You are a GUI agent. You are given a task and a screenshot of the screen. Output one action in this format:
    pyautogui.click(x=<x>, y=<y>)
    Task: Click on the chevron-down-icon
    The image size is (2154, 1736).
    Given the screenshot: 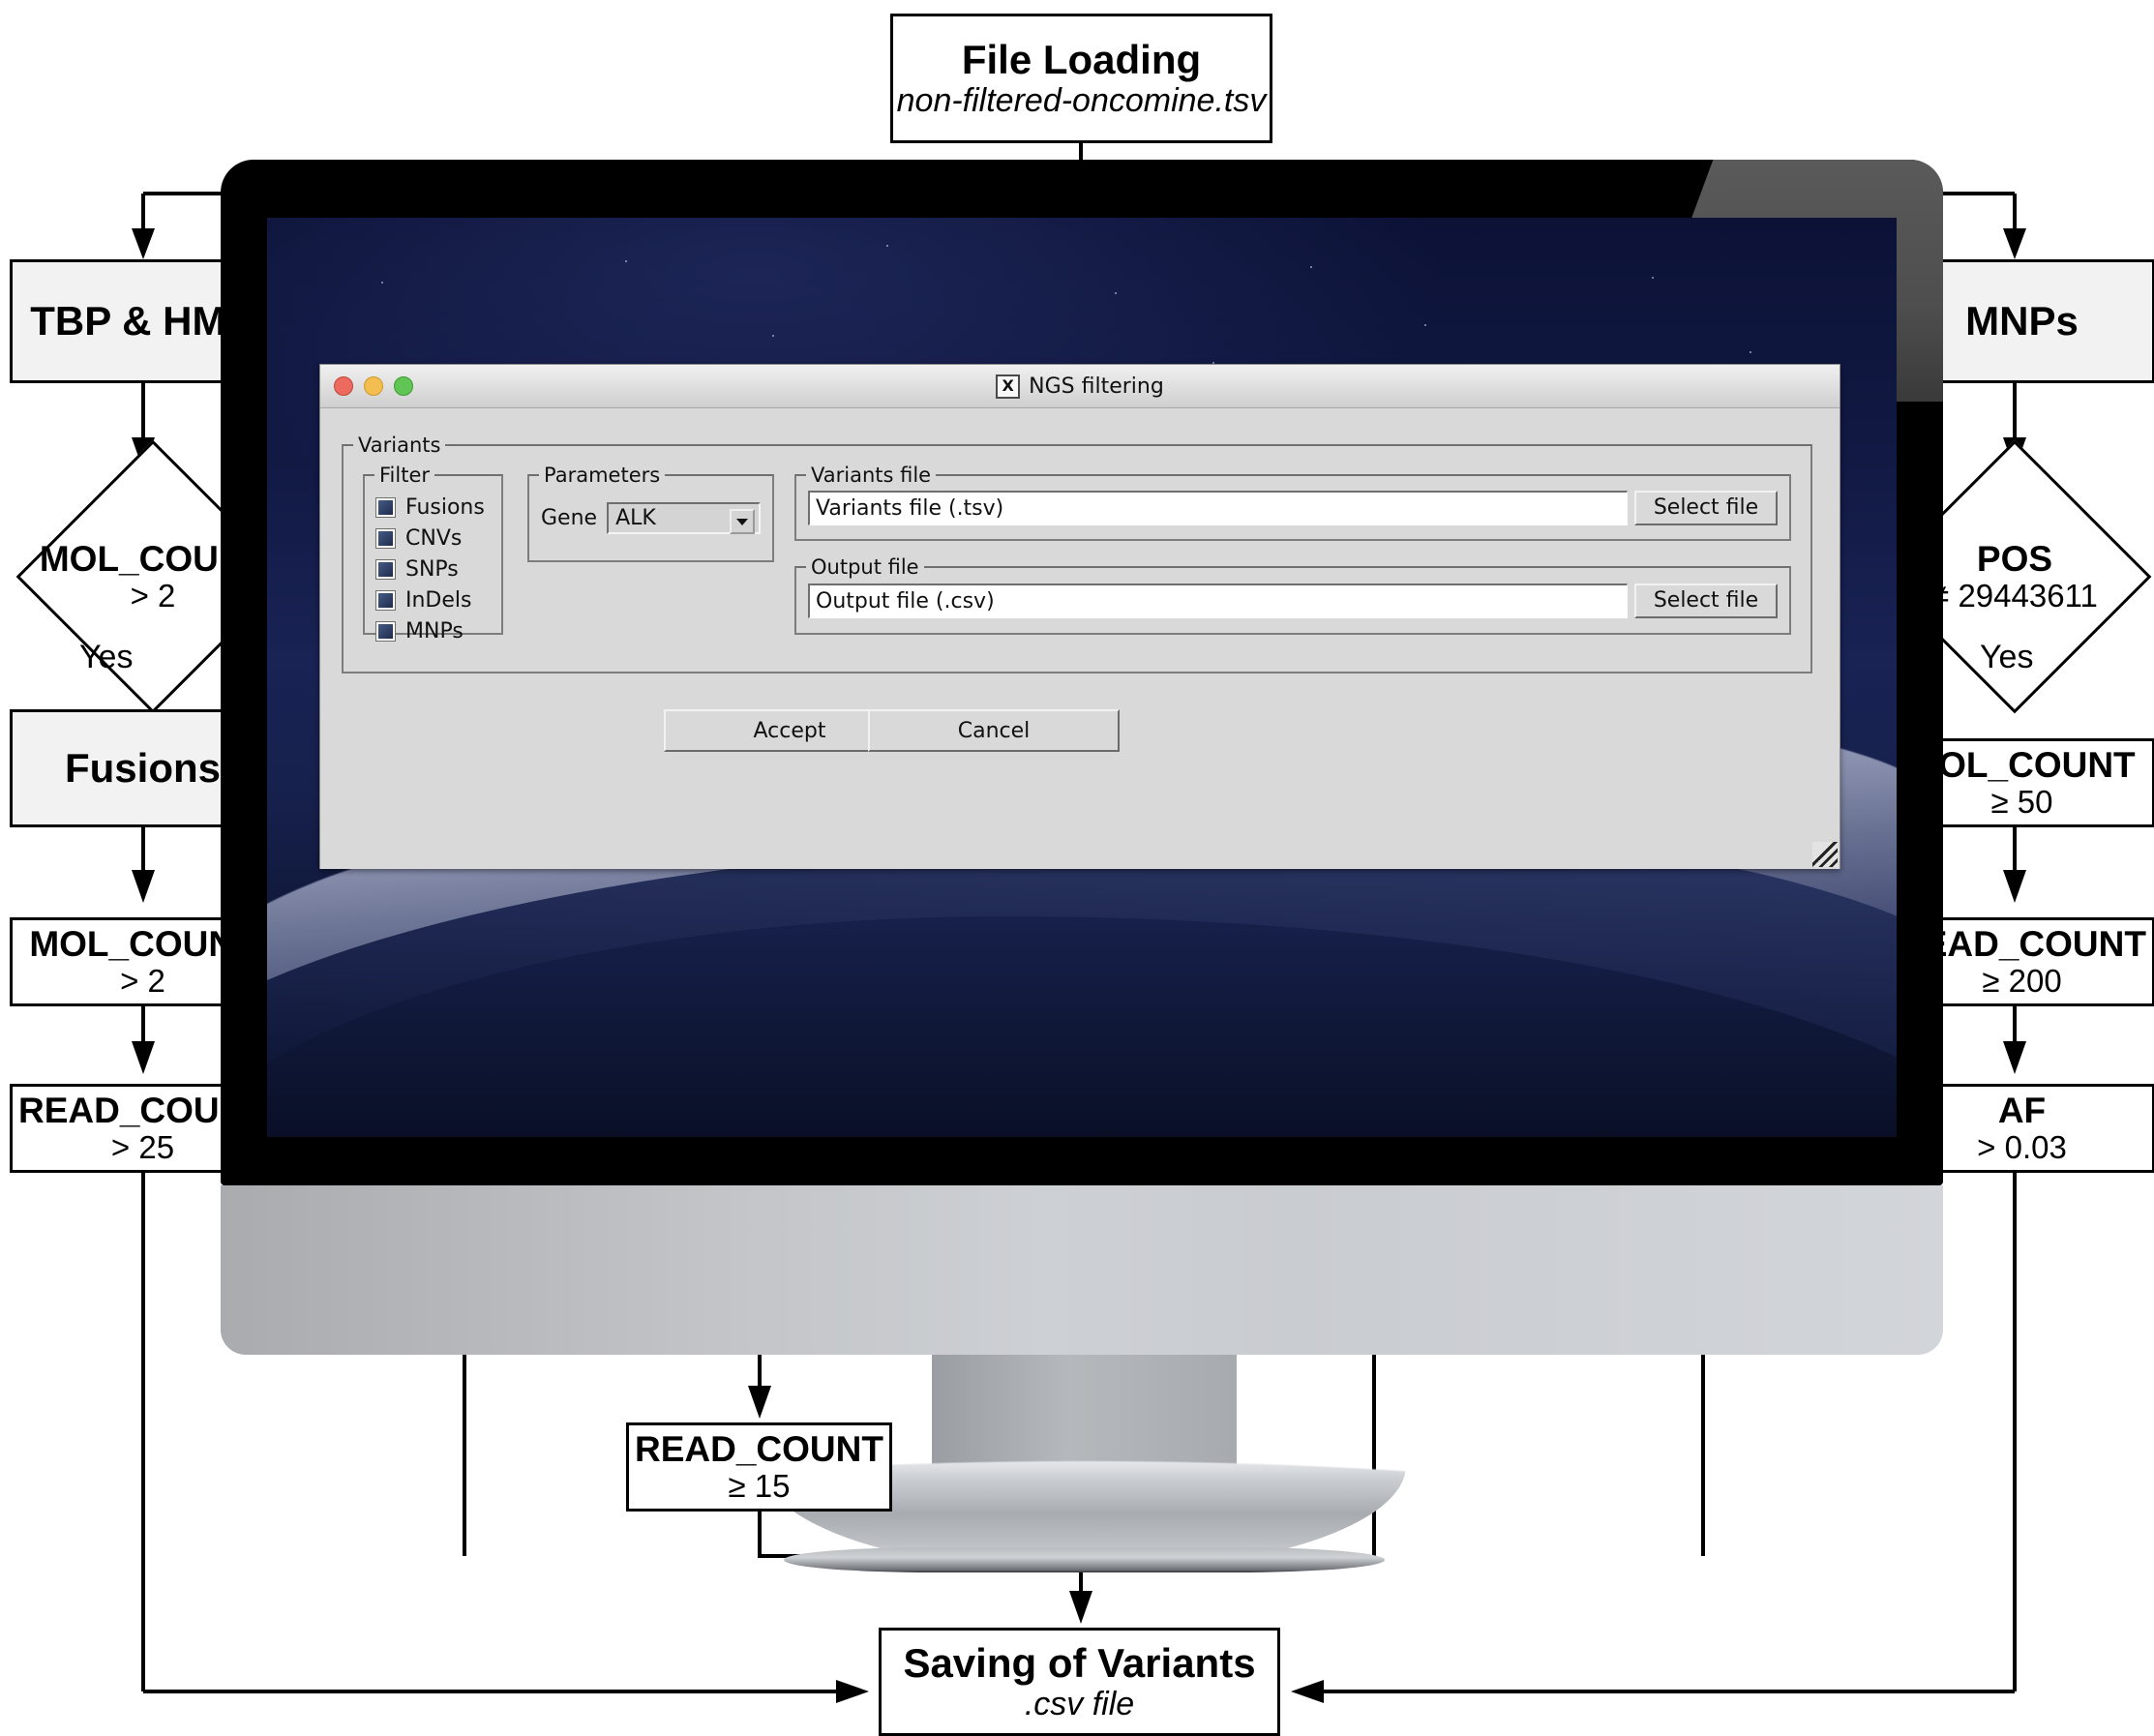 What is the action you would take?
    pyautogui.click(x=742, y=521)
    